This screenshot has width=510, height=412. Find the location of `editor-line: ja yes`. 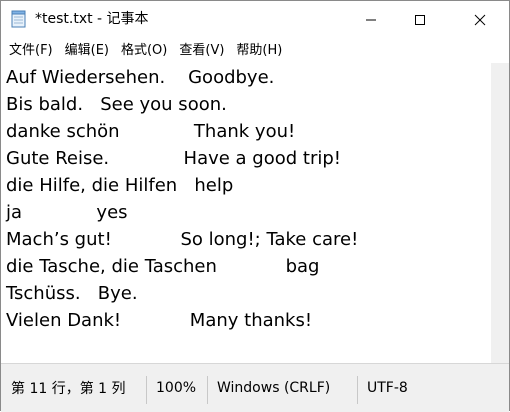

editor-line: ja yes is located at coordinates (67, 212).